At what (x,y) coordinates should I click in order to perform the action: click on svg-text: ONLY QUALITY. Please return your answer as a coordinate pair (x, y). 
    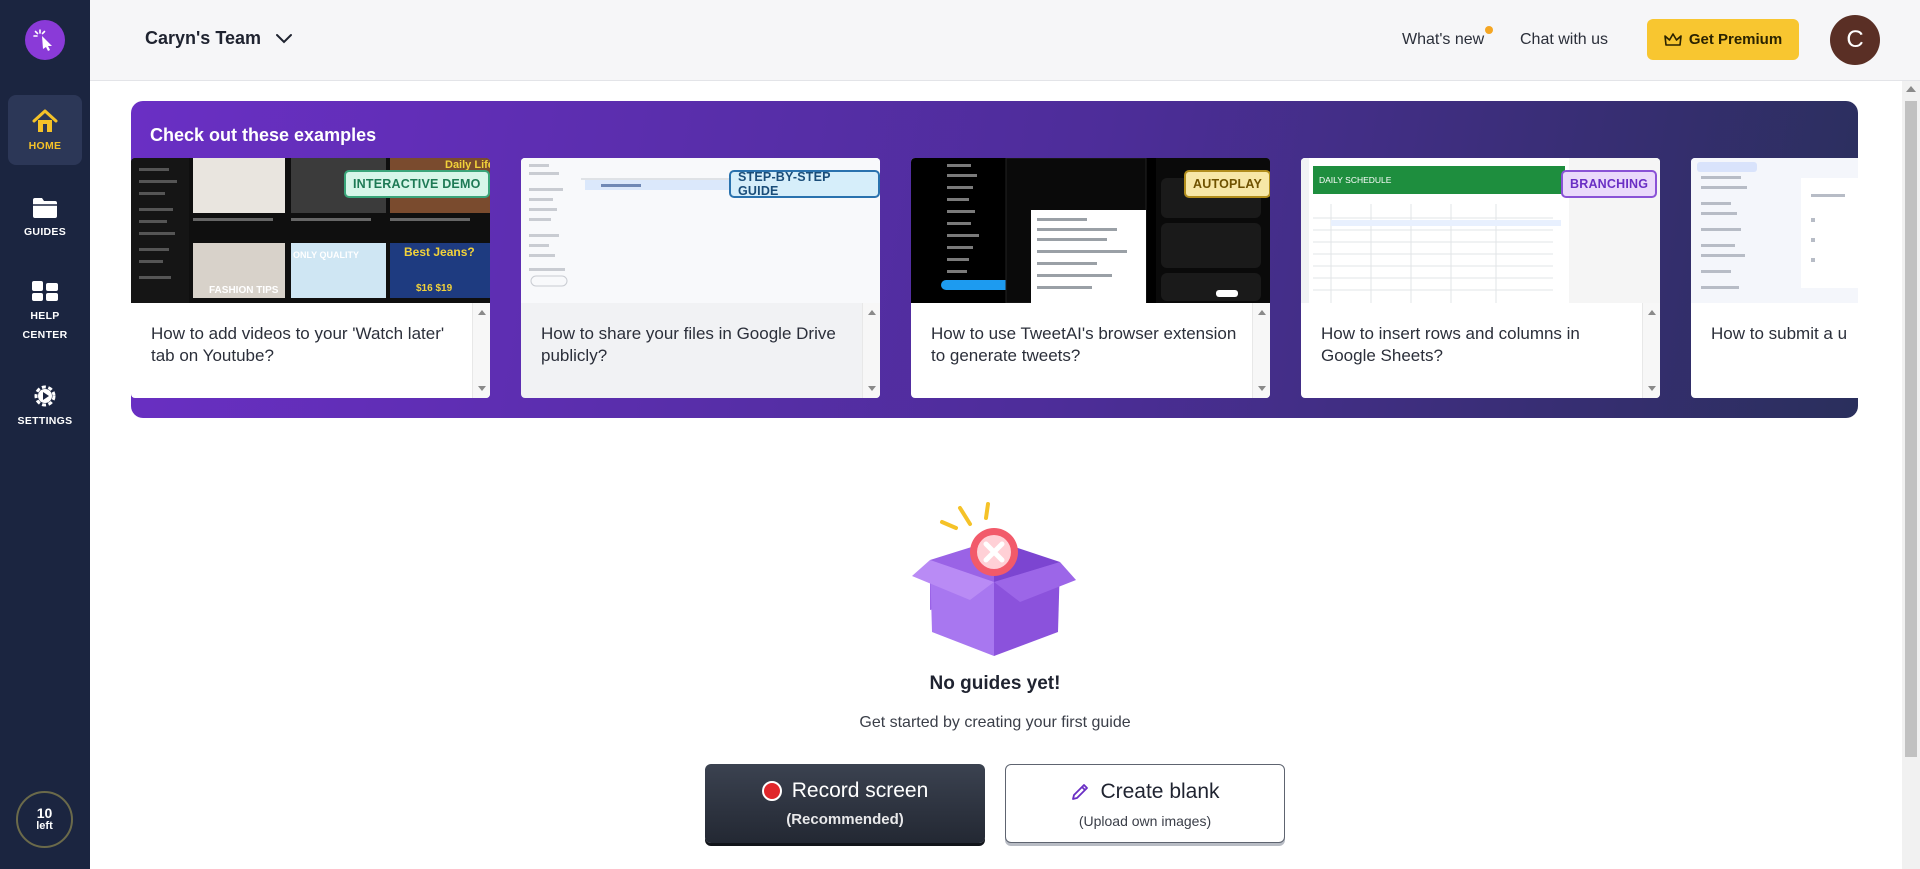
    Looking at the image, I should click on (326, 255).